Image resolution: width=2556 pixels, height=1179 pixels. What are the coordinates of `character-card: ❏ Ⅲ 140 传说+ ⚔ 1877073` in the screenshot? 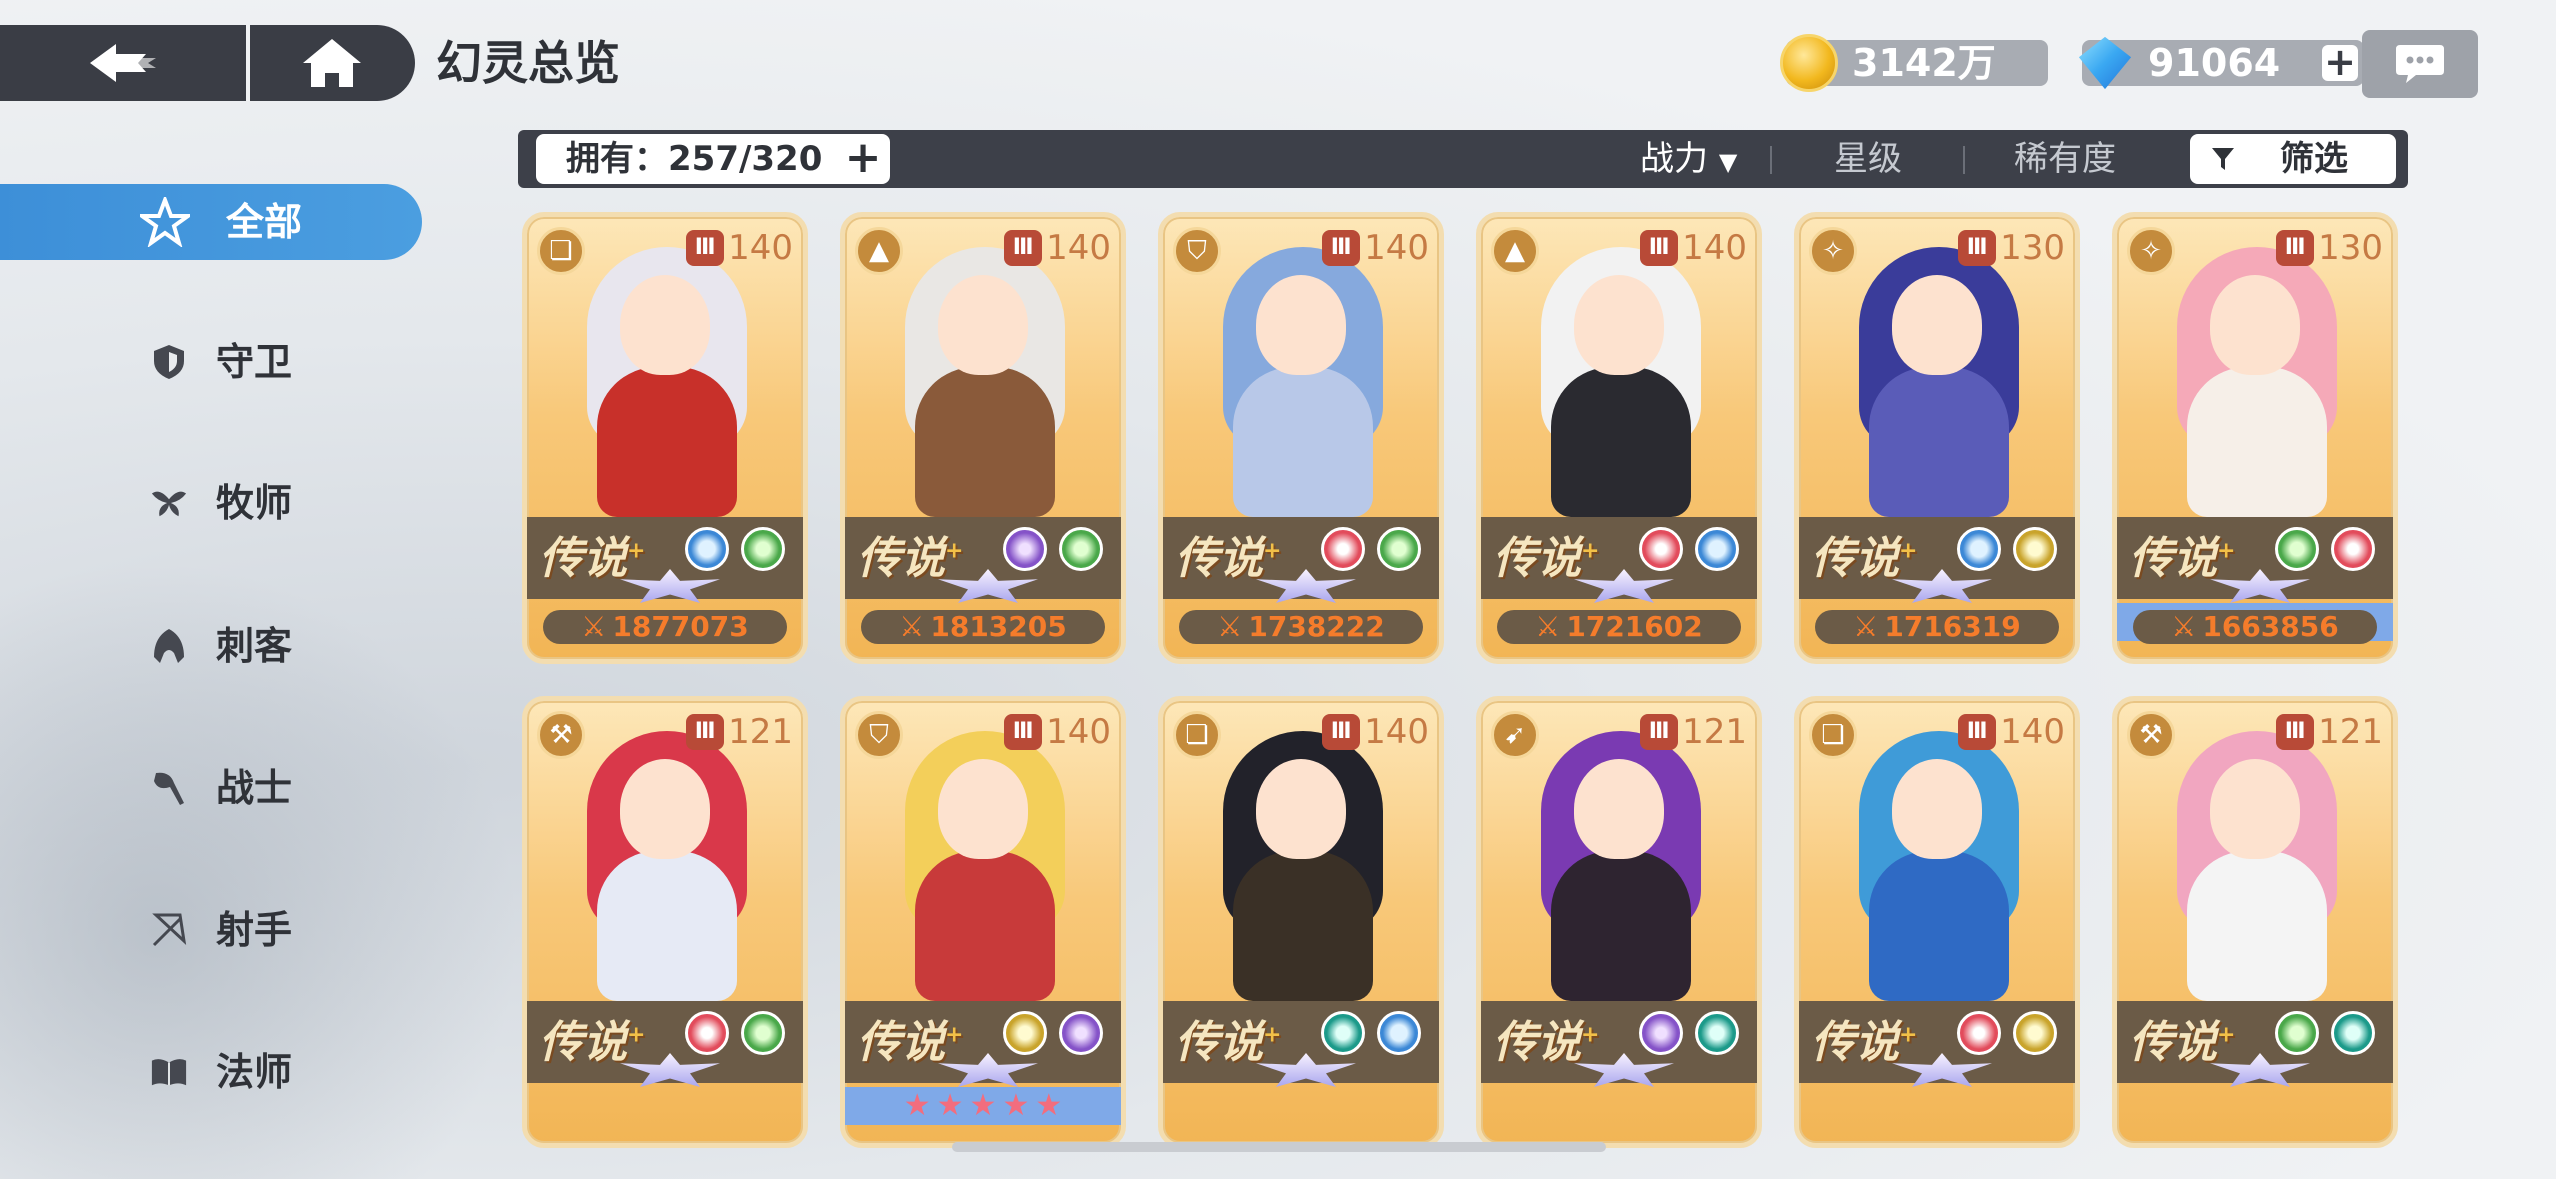 It's located at (665, 438).